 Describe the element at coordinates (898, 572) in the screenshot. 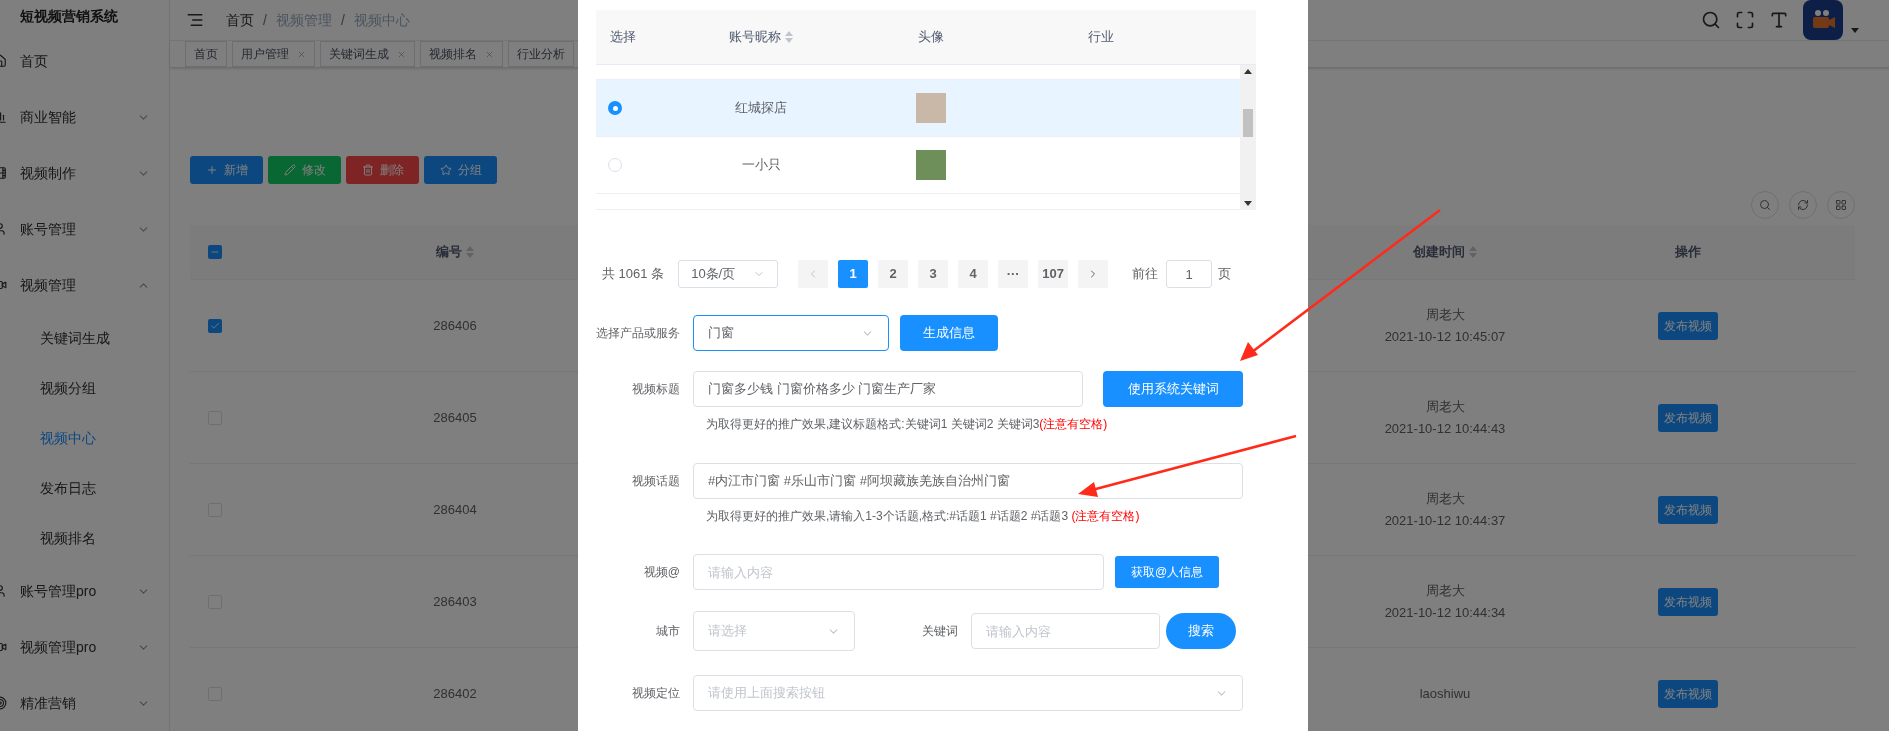

I see `mention-field: 请输入内容` at that location.